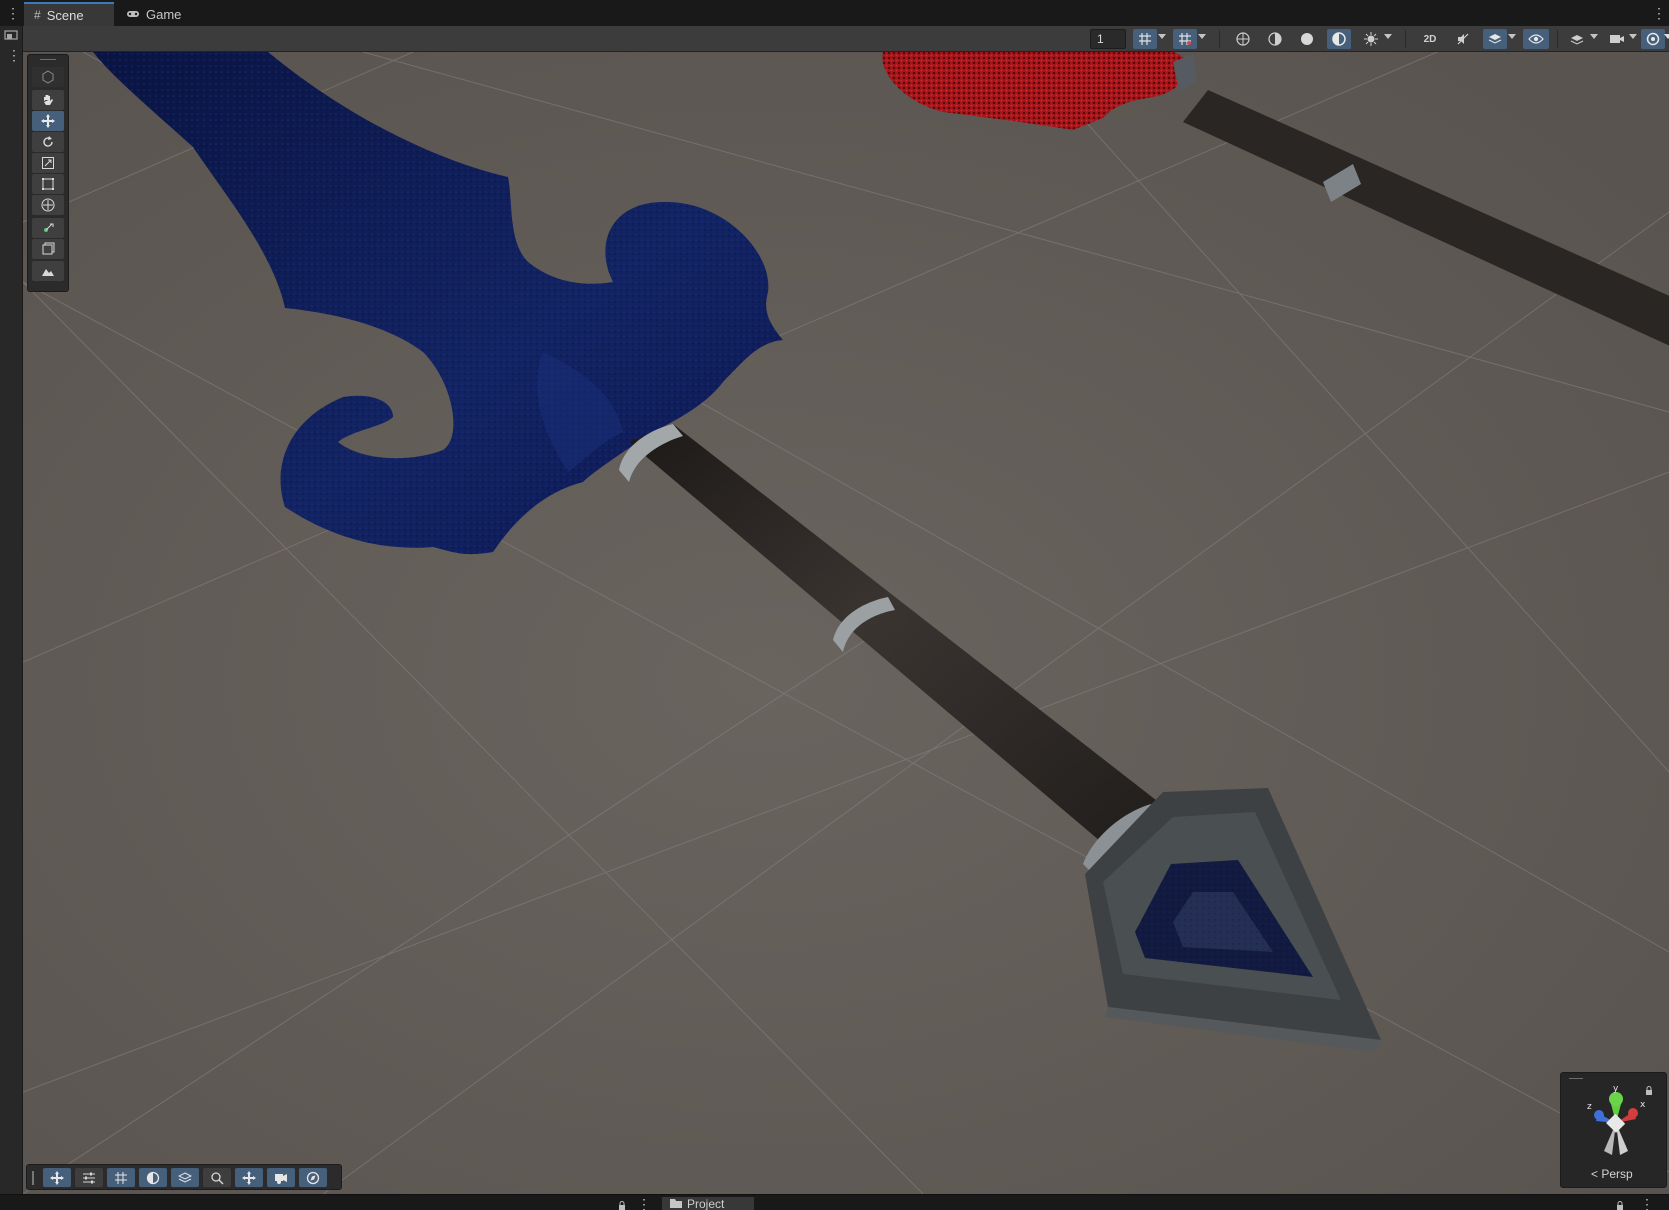  I want to click on chevron-left-icon: <, so click(1595, 1174).